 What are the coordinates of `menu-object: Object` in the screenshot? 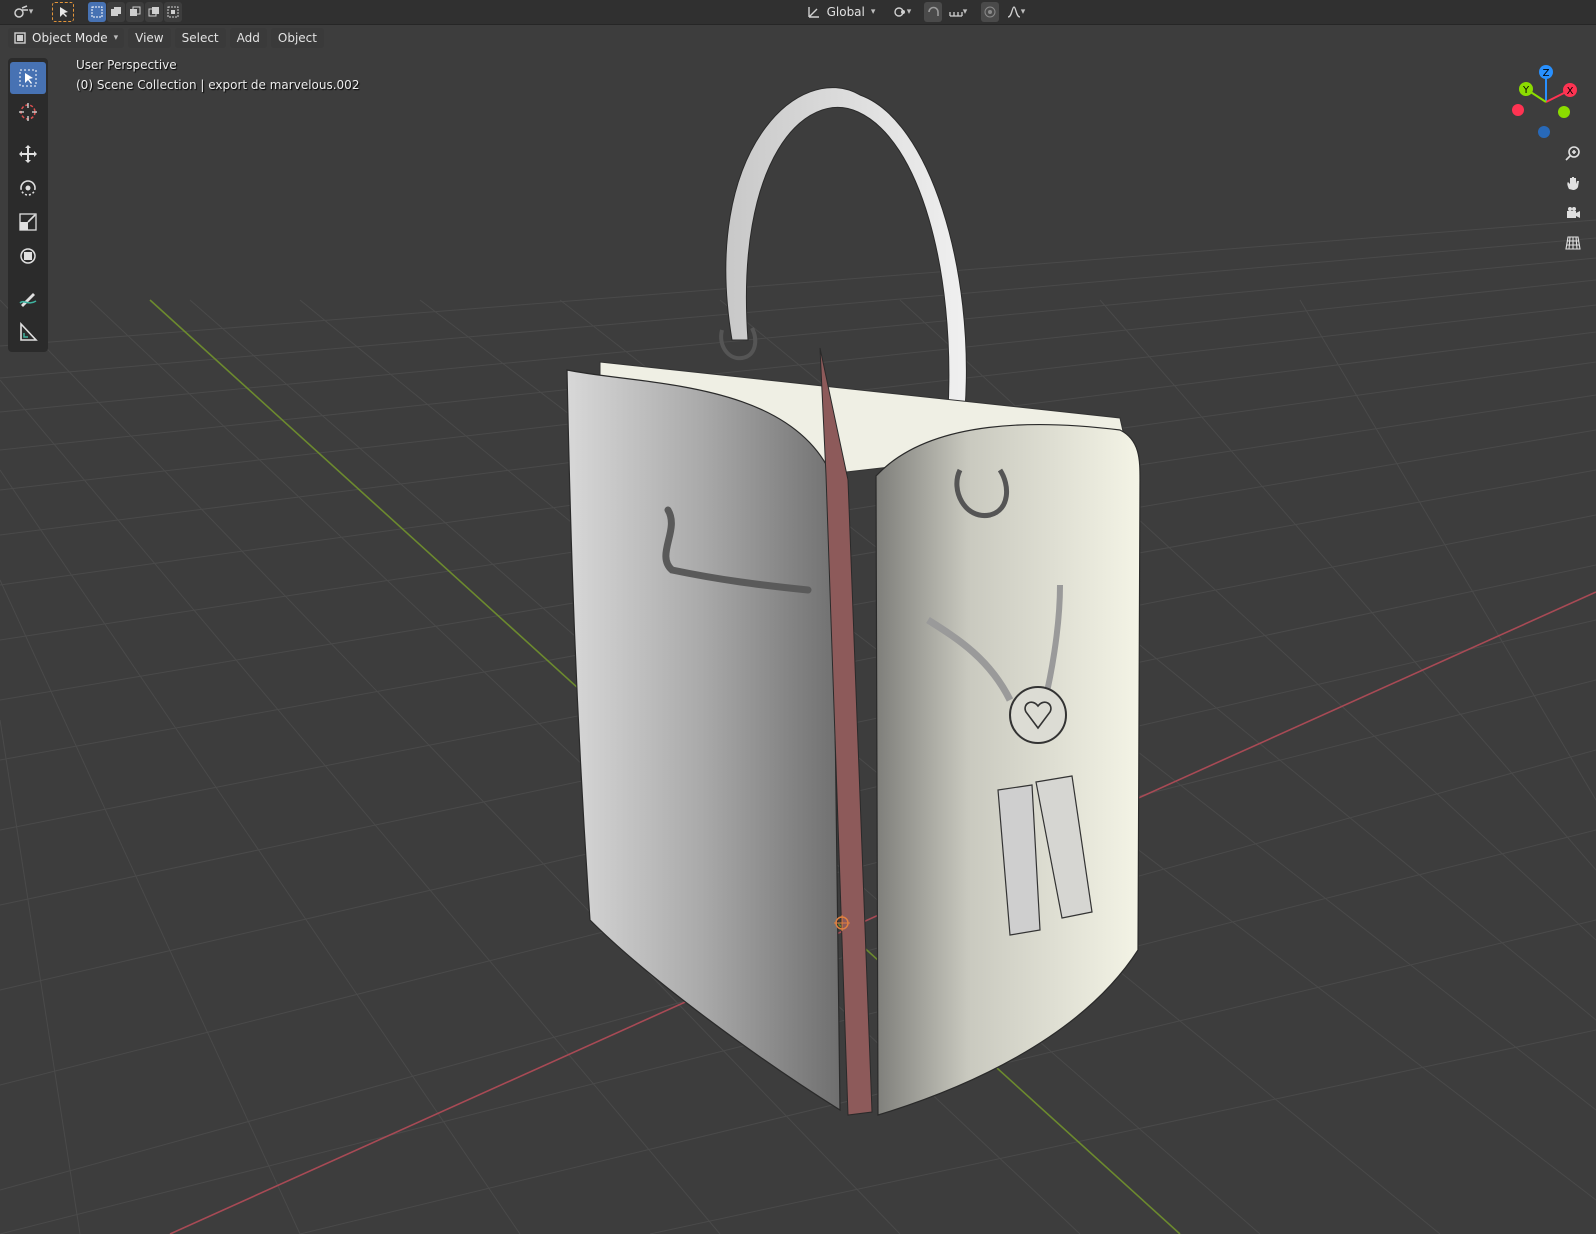 It's located at (297, 38).